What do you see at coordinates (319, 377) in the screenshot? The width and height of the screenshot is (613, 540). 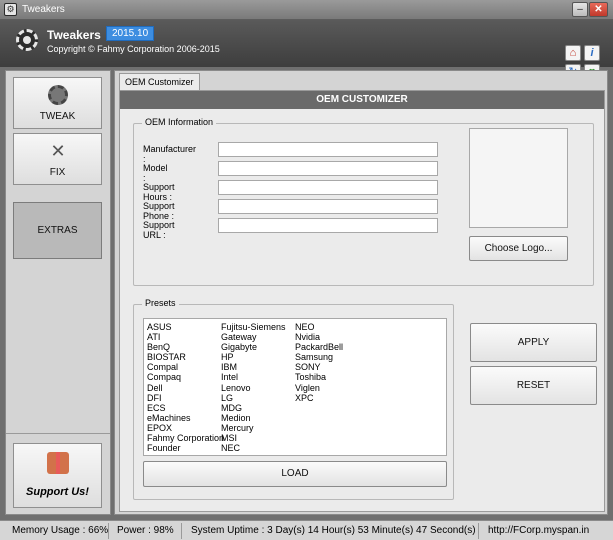 I see `preset-item: Toshiba` at bounding box center [319, 377].